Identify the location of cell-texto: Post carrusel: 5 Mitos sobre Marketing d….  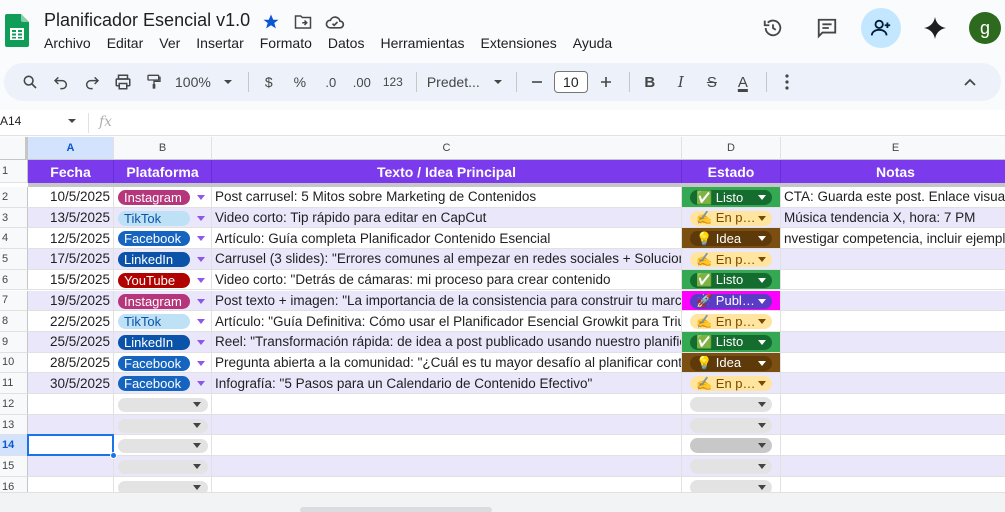
(447, 197).